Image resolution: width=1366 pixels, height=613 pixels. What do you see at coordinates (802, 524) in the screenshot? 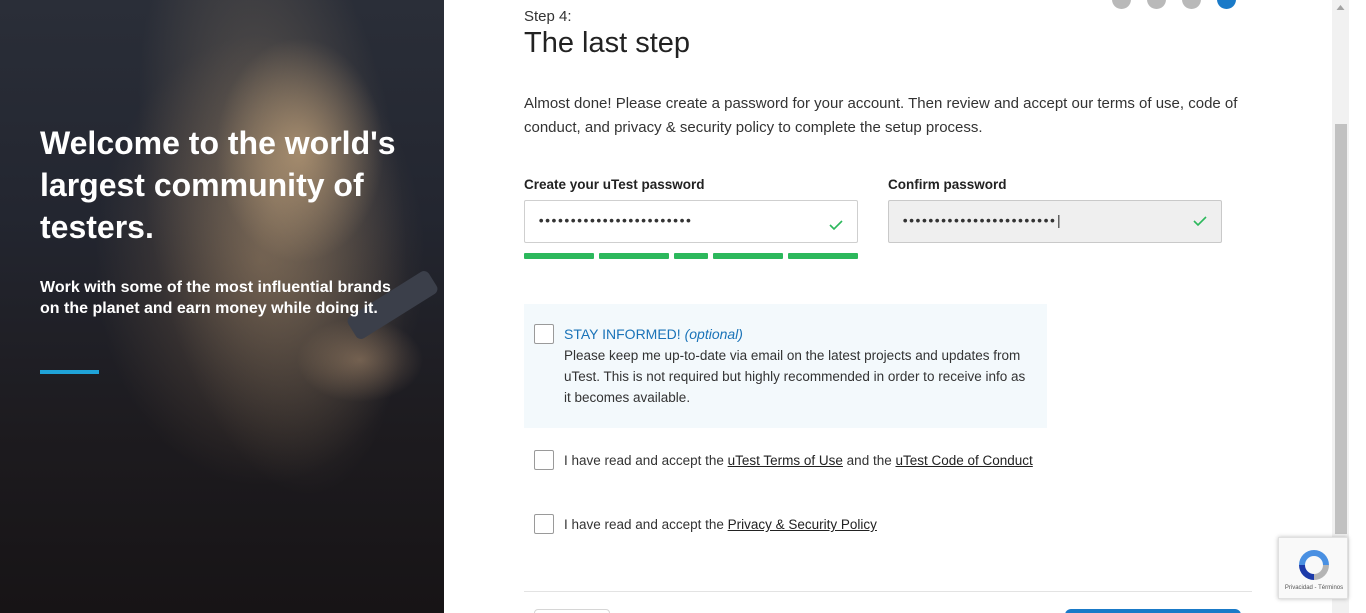
I see `privacy-policy-link: Privacy & Security Policy` at bounding box center [802, 524].